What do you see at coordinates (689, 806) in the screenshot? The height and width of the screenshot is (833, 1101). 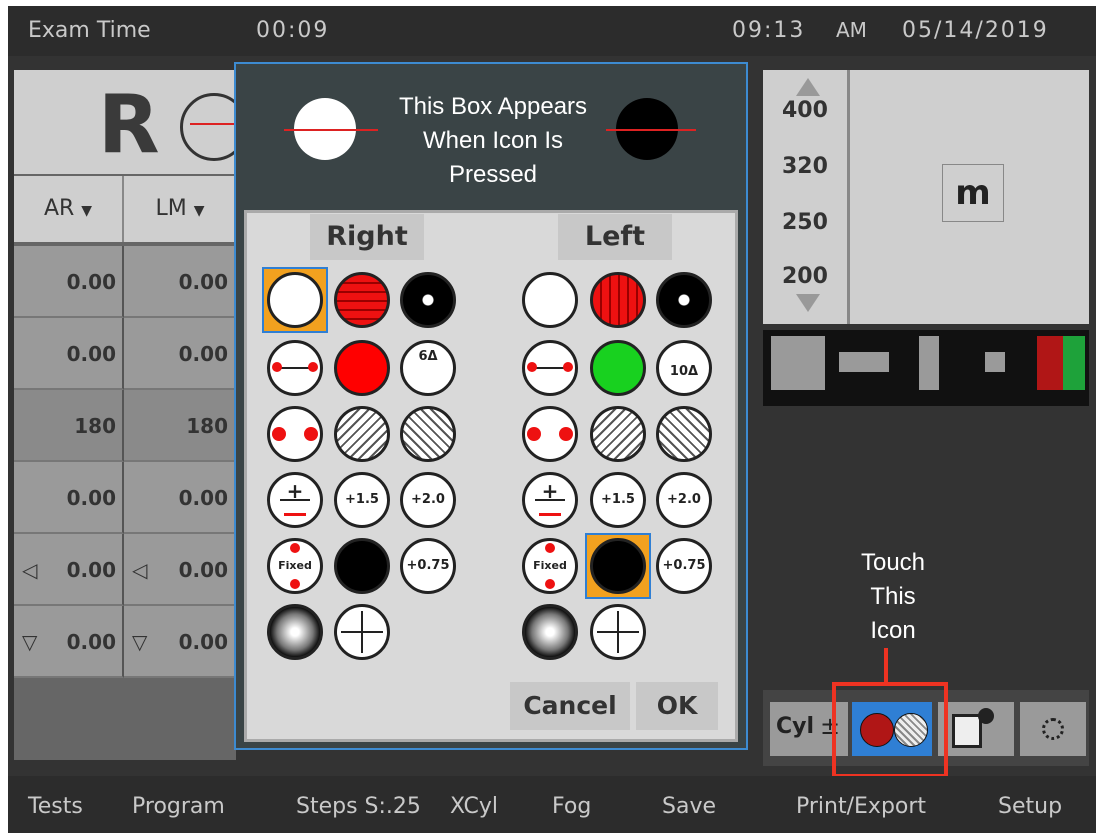 I see `menu-save: Save` at bounding box center [689, 806].